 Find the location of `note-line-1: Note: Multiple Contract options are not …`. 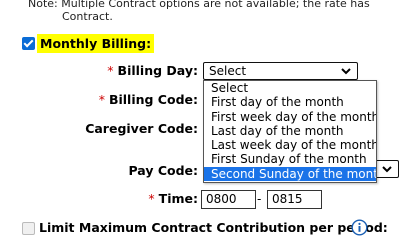

note-line-1: Note: Multiple Contract options are not … is located at coordinates (199, 5).